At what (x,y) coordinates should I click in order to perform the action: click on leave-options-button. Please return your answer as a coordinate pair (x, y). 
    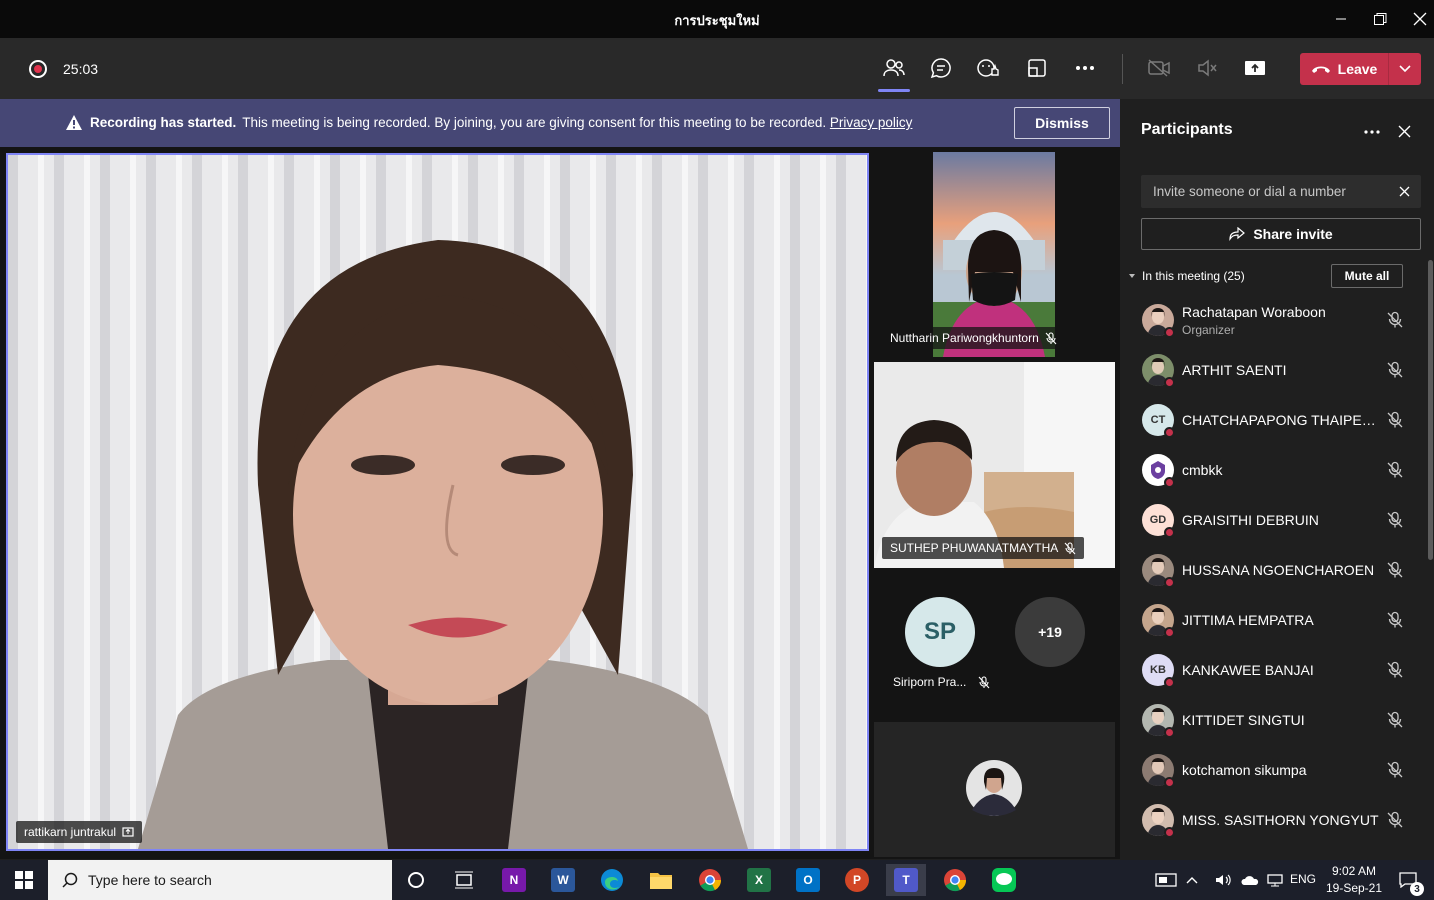
    Looking at the image, I should click on (1404, 69).